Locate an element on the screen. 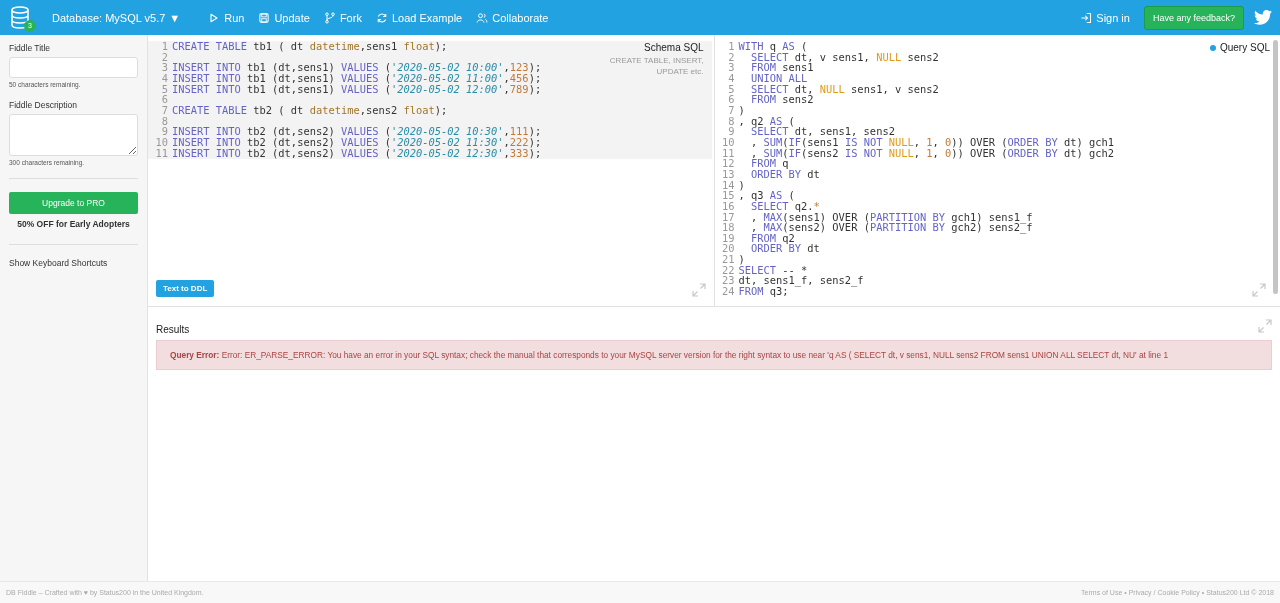 This screenshot has height=603, width=1280. line-number: 12 is located at coordinates (728, 163).